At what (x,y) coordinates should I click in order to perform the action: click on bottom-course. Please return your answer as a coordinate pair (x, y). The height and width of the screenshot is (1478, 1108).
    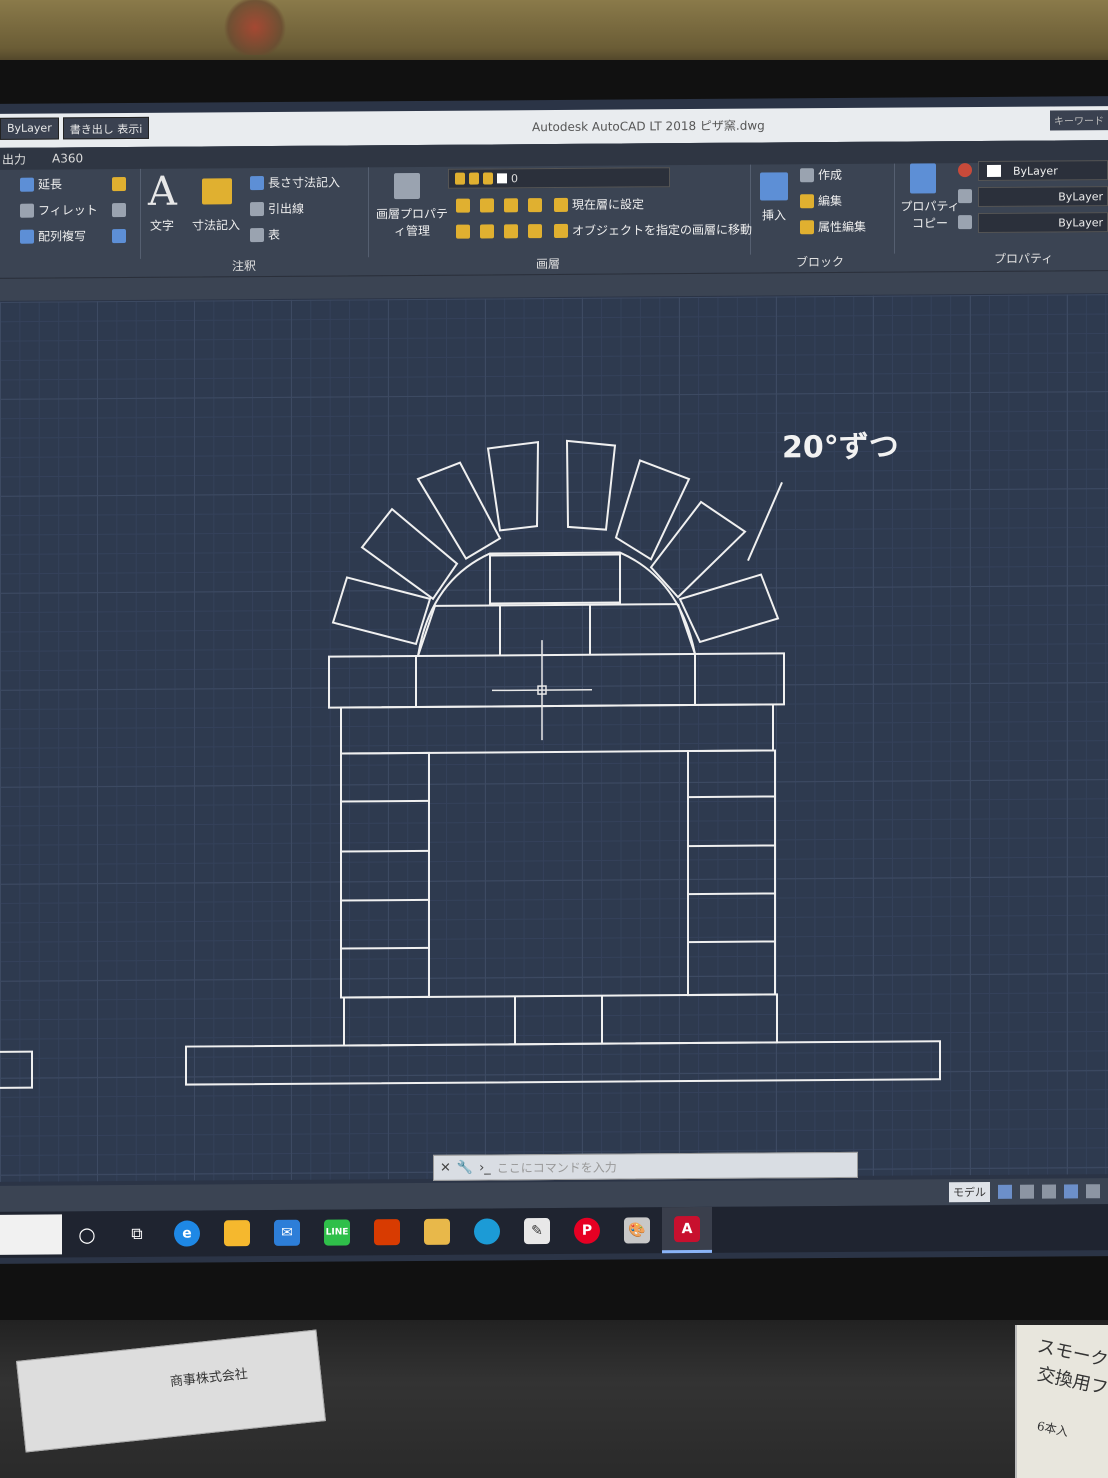
    Looking at the image, I should click on (560, 1020).